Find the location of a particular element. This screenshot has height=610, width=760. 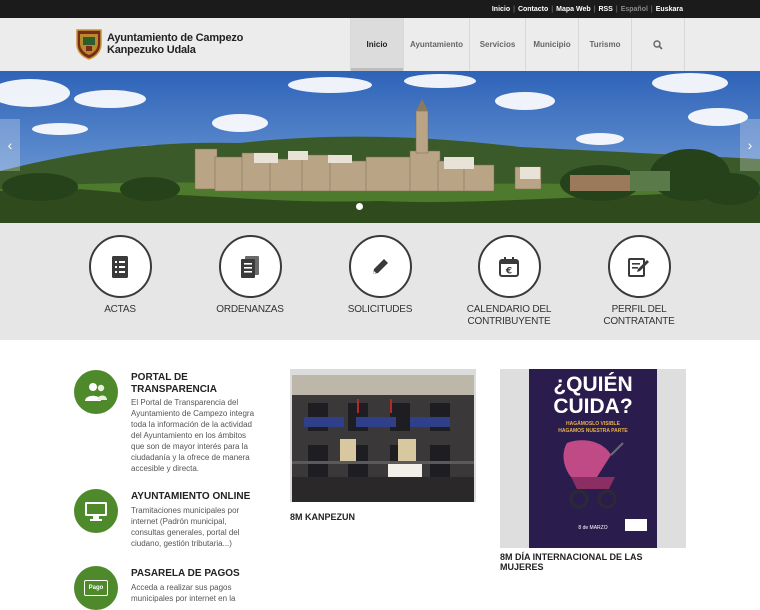

news-caption: 8M KANPEZUN is located at coordinates (383, 517).